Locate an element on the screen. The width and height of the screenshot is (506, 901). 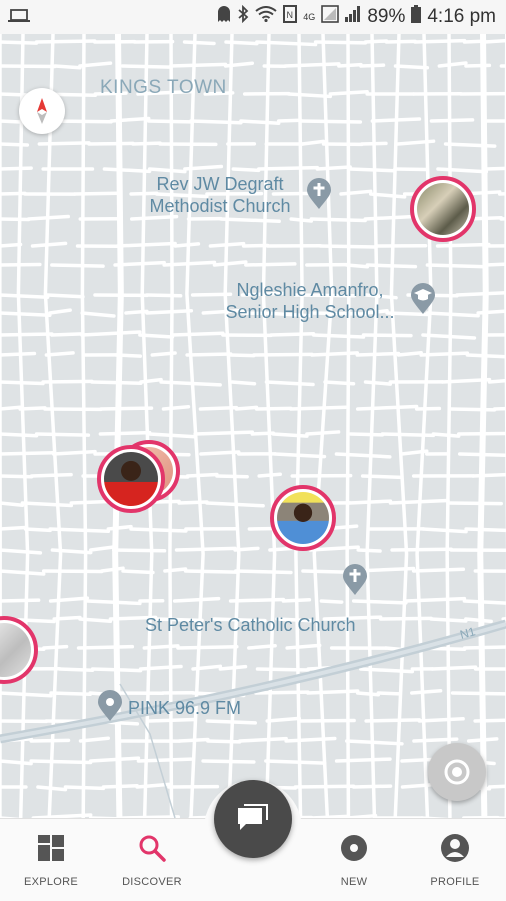
bluetooth-icon is located at coordinates (243, 16).